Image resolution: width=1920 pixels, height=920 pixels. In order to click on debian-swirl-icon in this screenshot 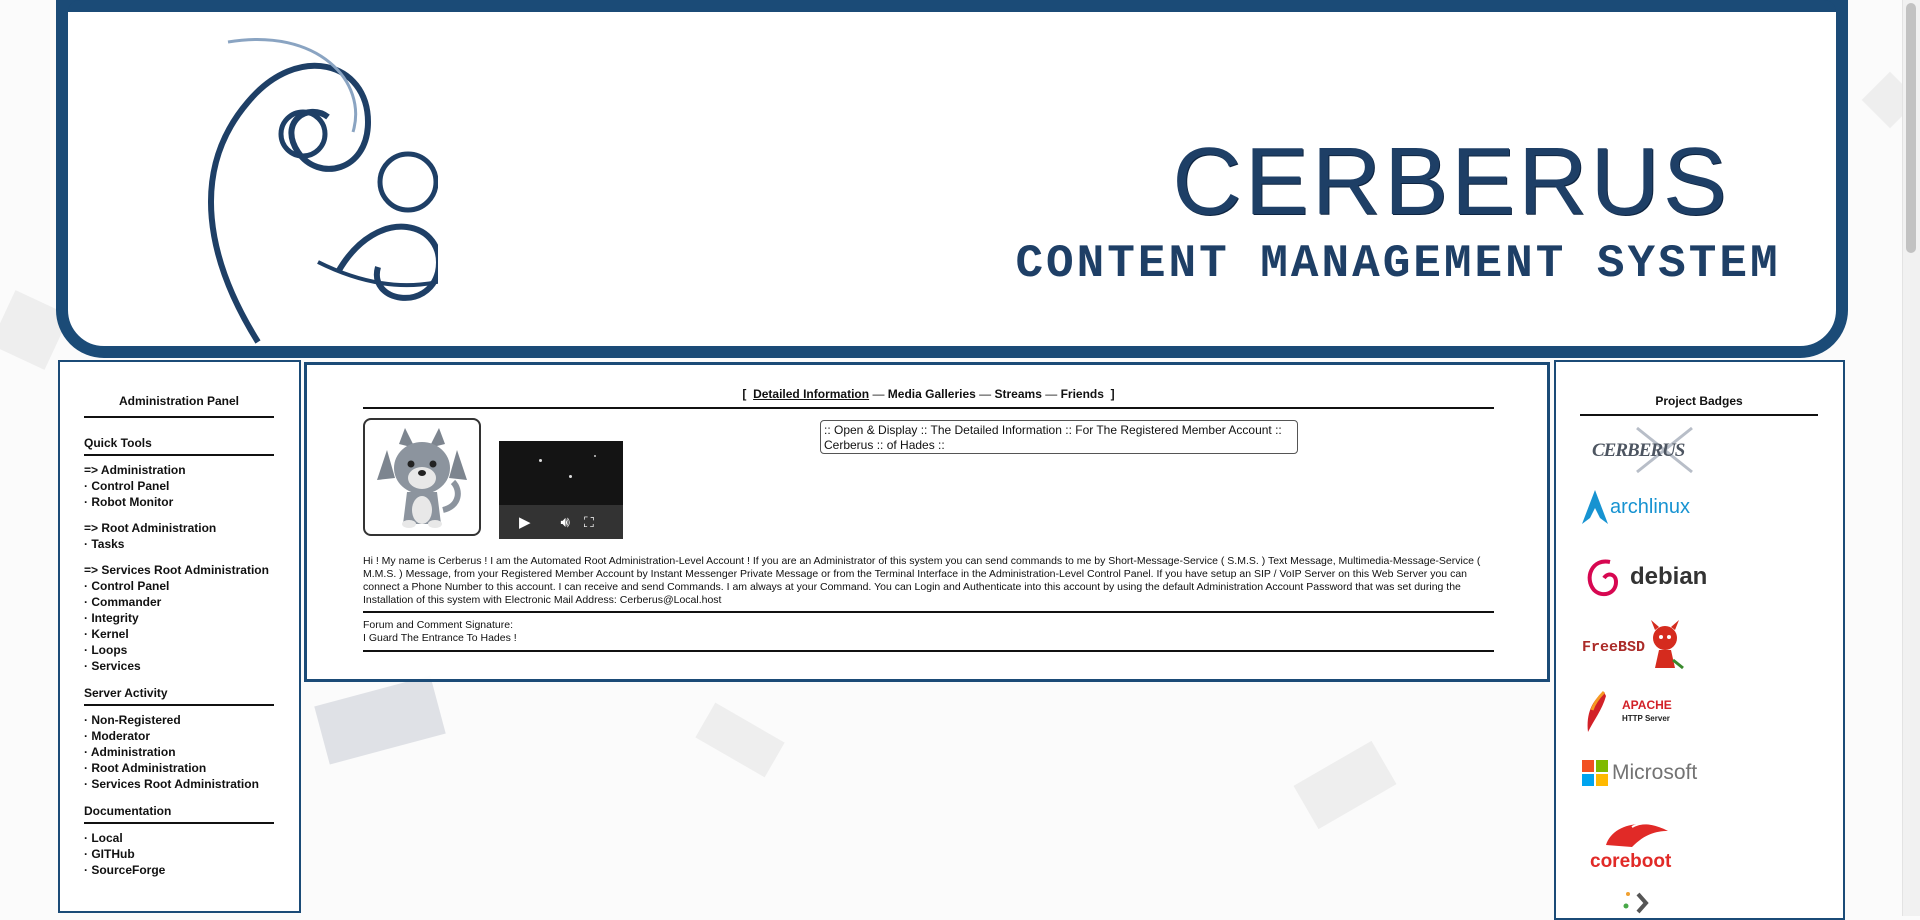, I will do `click(1603, 578)`.